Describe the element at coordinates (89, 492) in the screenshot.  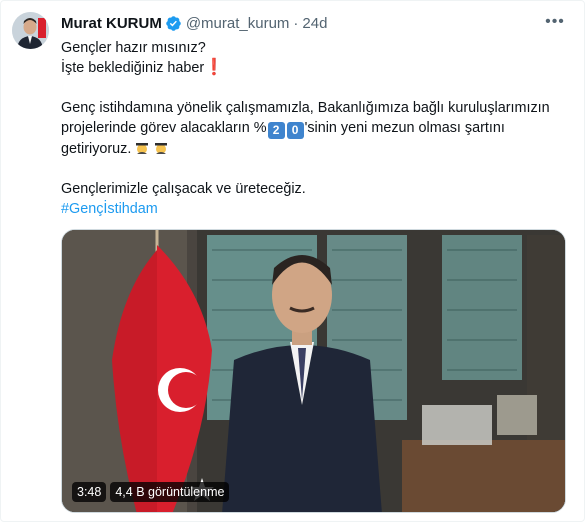
I see `video-duration: 3:48` at that location.